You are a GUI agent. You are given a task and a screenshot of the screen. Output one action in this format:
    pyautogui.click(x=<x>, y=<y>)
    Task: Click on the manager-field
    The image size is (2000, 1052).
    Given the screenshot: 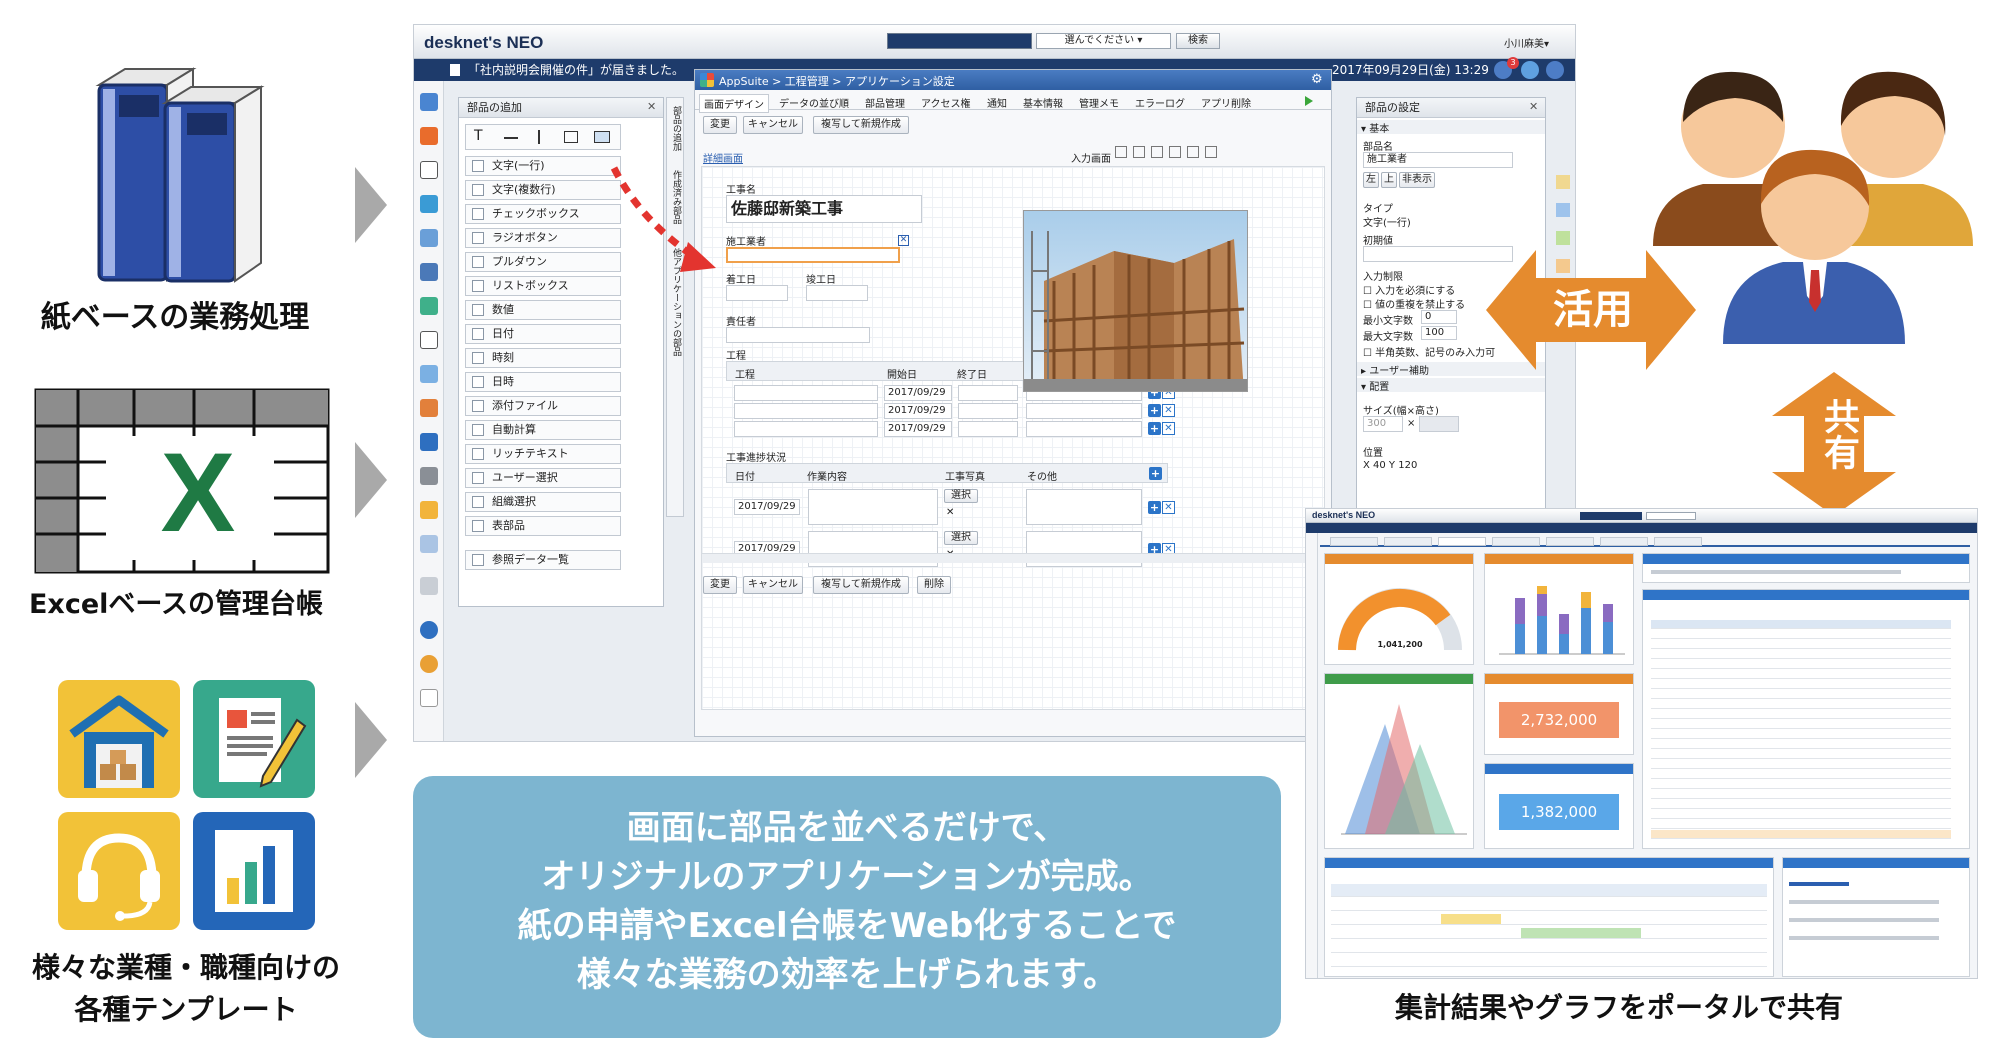 What is the action you would take?
    pyautogui.click(x=798, y=335)
    